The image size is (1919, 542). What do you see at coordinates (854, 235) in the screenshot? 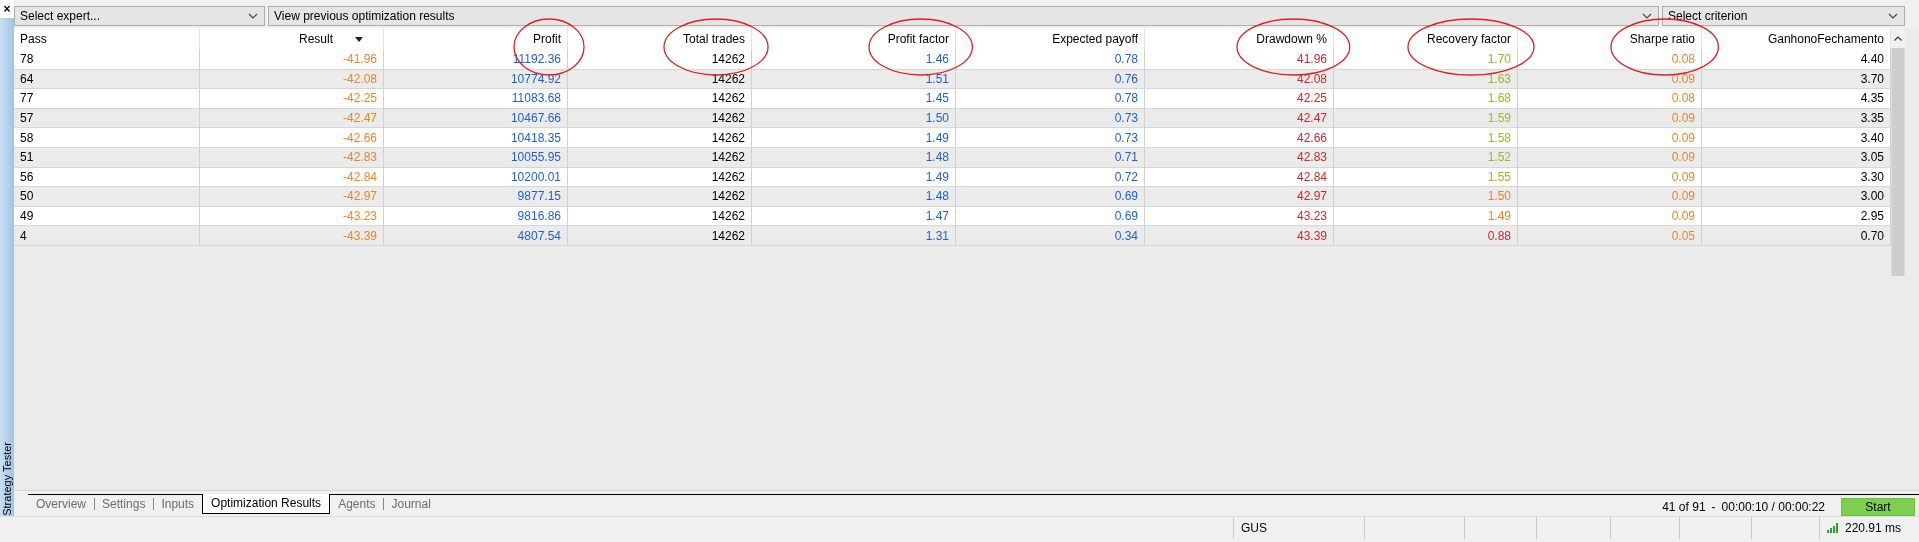
I see `table-cell: 1.31` at bounding box center [854, 235].